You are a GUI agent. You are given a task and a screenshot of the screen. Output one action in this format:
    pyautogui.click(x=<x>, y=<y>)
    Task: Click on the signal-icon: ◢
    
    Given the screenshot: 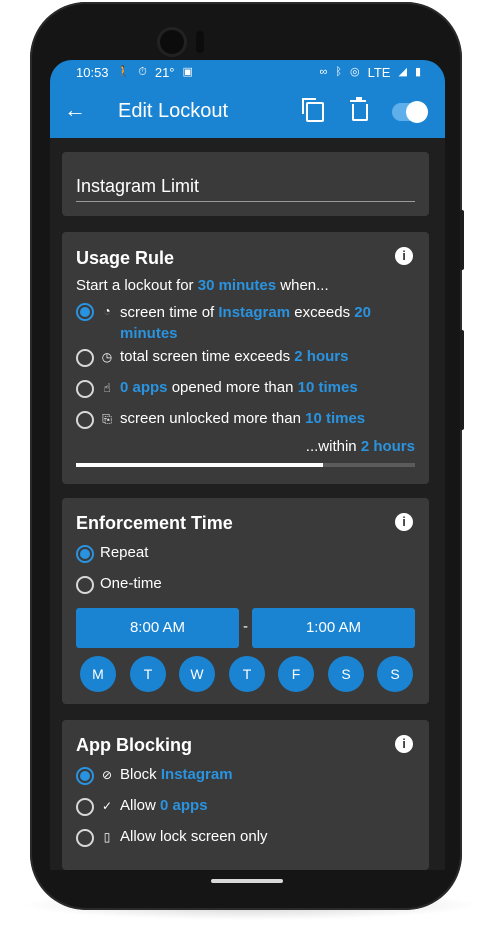 What is the action you would take?
    pyautogui.click(x=402, y=72)
    